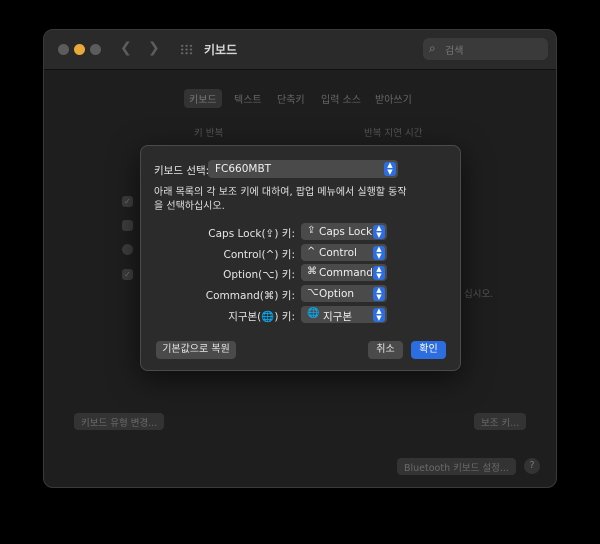  I want to click on repeat-delay-label: 반복 지연 시간, so click(393, 133).